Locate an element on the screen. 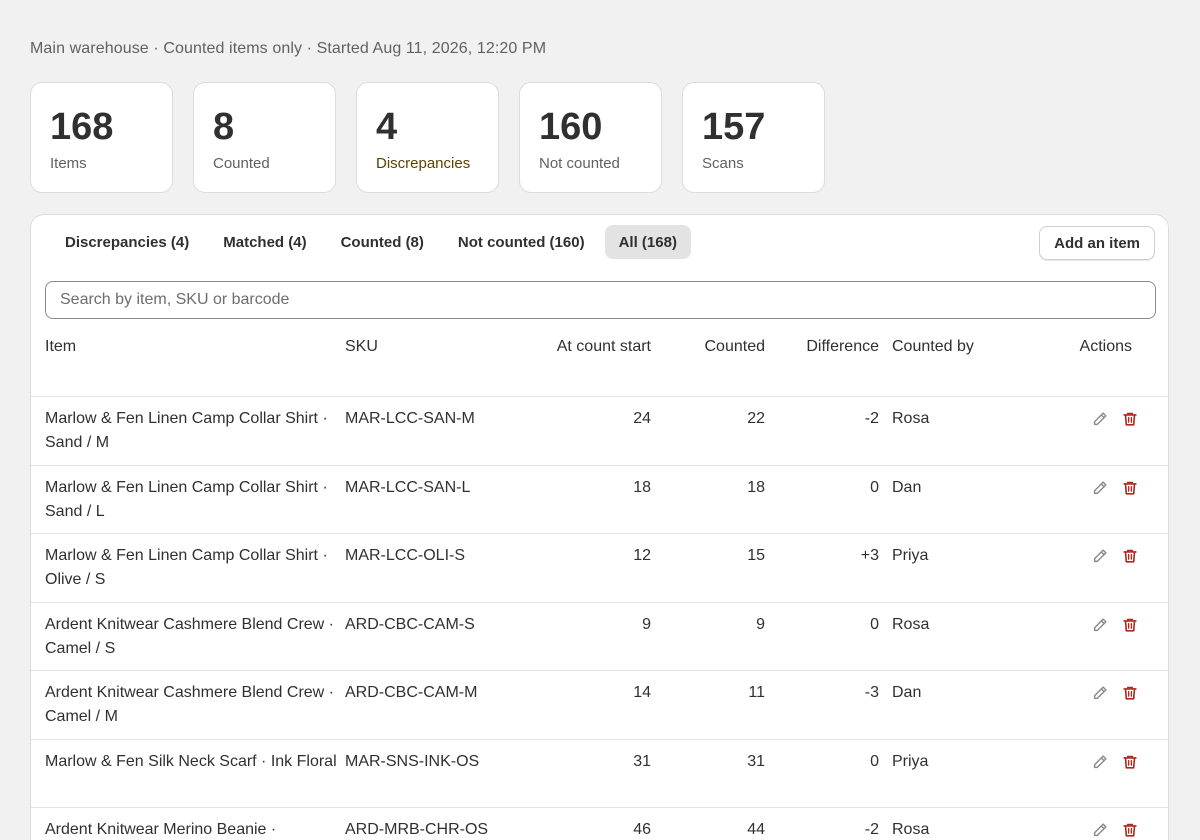 The height and width of the screenshot is (840, 1200). stat-value: 160 is located at coordinates (571, 127).